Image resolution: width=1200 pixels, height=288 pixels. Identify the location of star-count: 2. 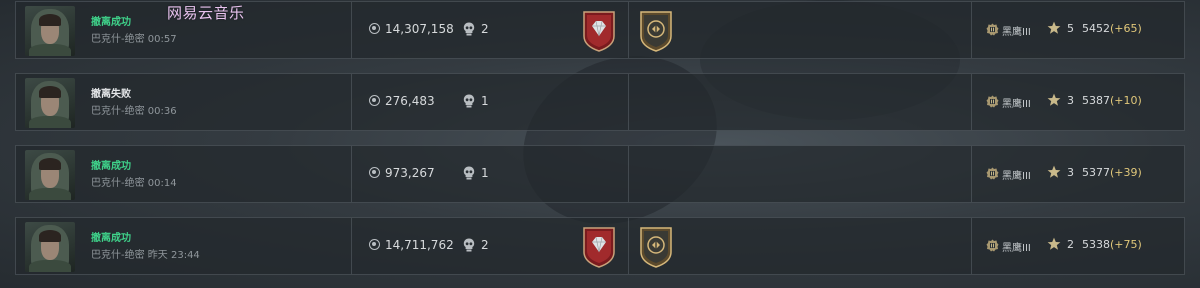
(1070, 244).